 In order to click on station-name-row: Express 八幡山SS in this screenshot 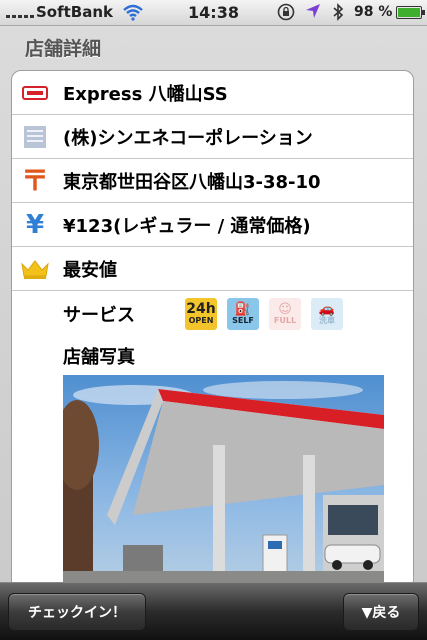, I will do `click(212, 93)`.